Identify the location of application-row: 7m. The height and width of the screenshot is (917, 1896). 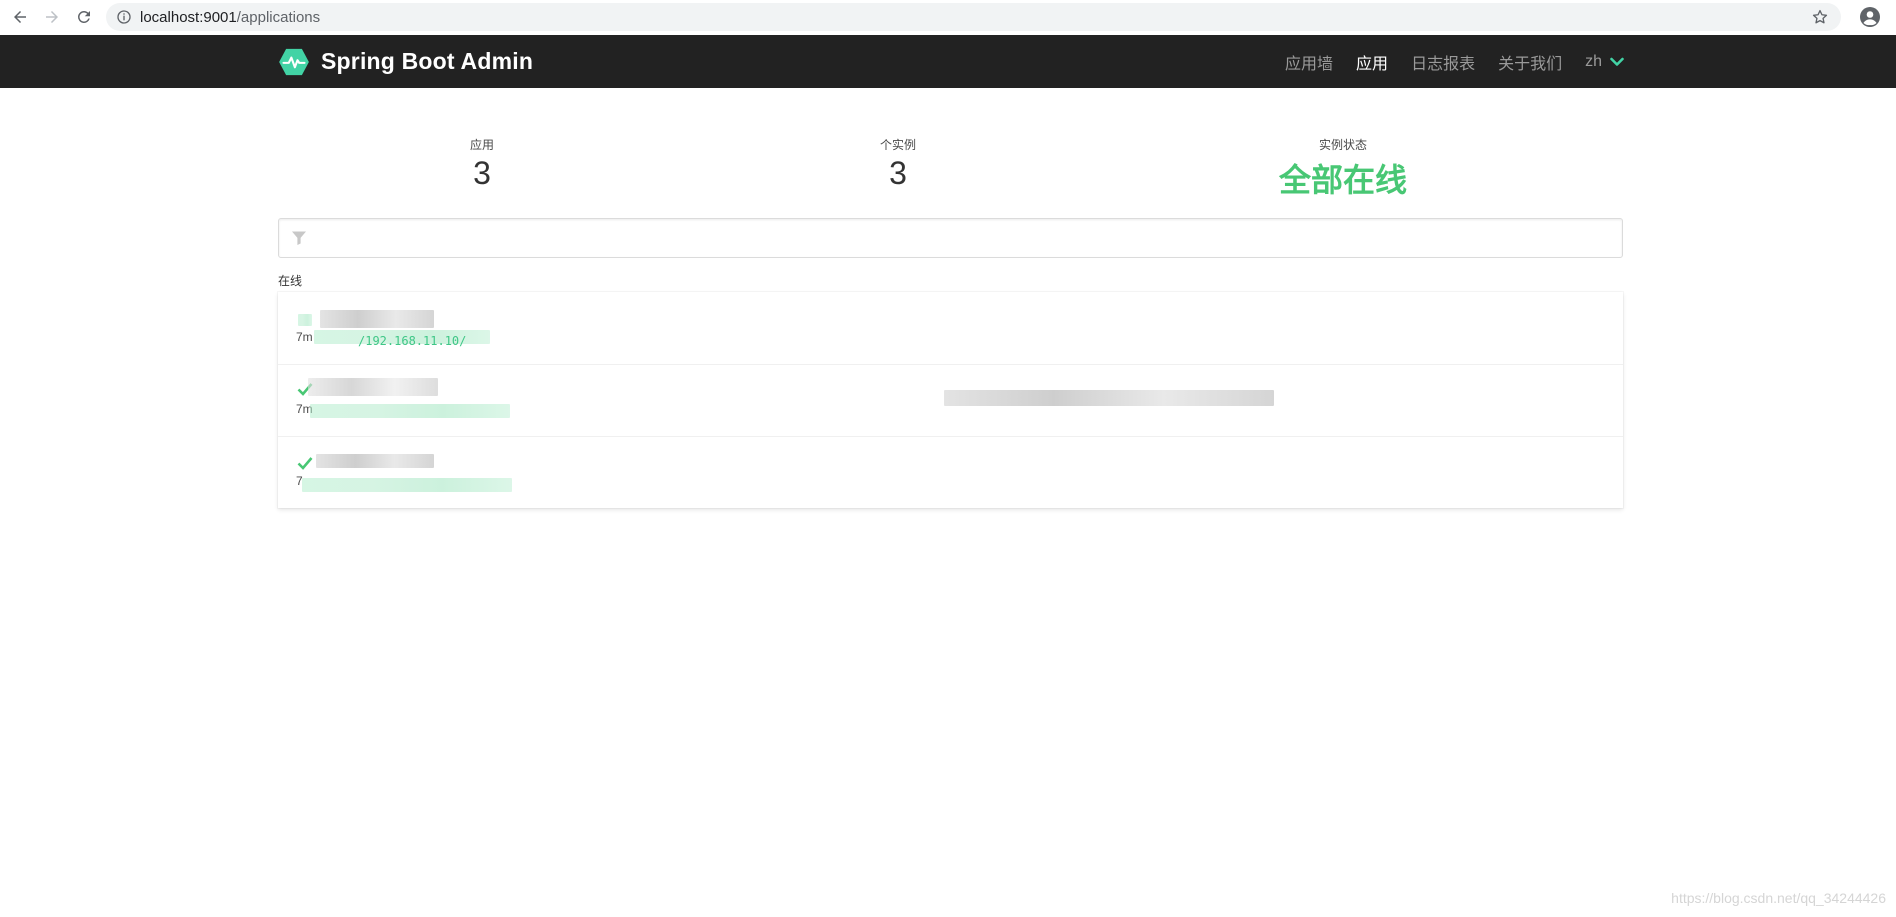
(950, 400).